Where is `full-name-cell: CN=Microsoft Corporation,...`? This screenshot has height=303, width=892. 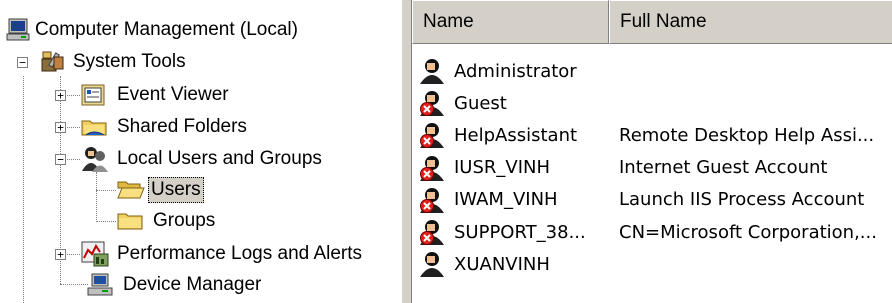
full-name-cell: CN=Microsoft Corporation,... is located at coordinates (748, 232).